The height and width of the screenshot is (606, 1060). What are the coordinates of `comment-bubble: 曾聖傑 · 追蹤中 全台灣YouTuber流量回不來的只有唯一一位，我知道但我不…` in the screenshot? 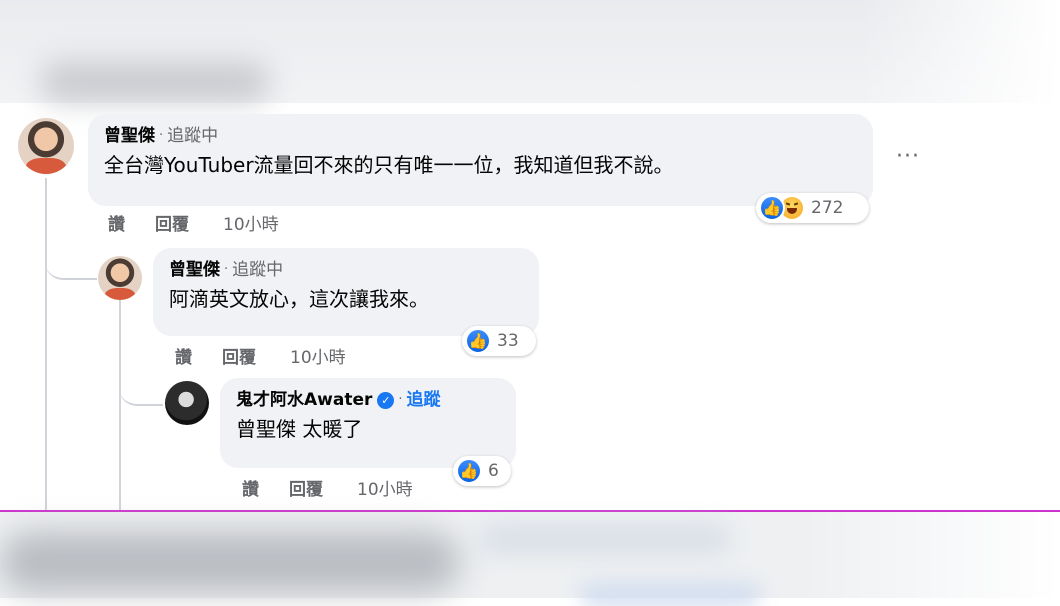 It's located at (480, 160).